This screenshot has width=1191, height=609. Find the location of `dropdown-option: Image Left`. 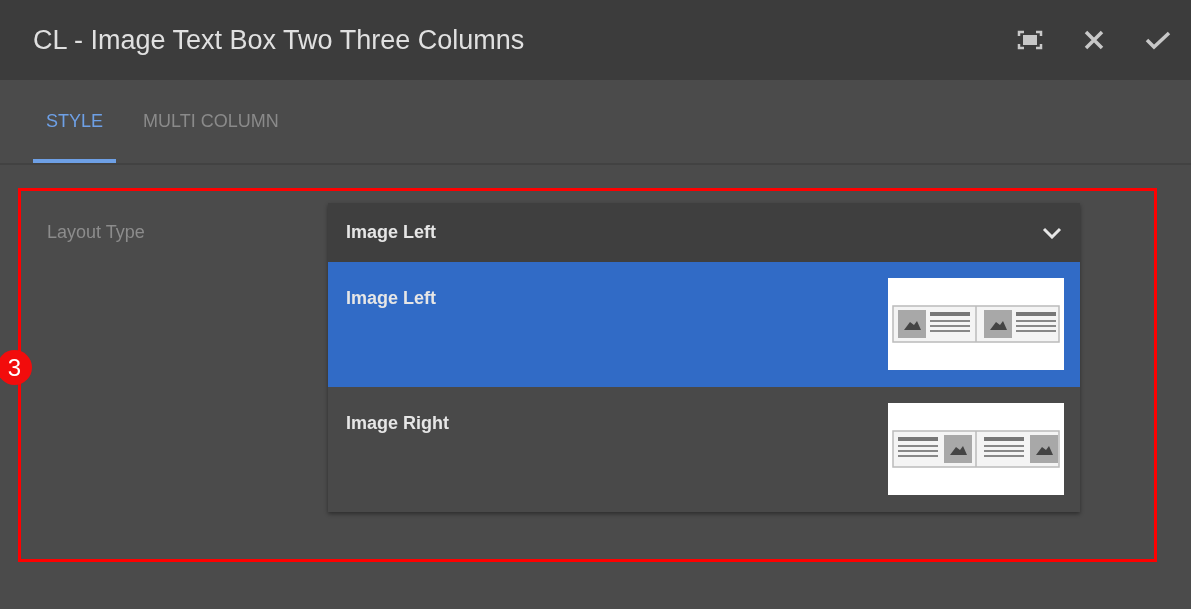

dropdown-option: Image Left is located at coordinates (704, 324).